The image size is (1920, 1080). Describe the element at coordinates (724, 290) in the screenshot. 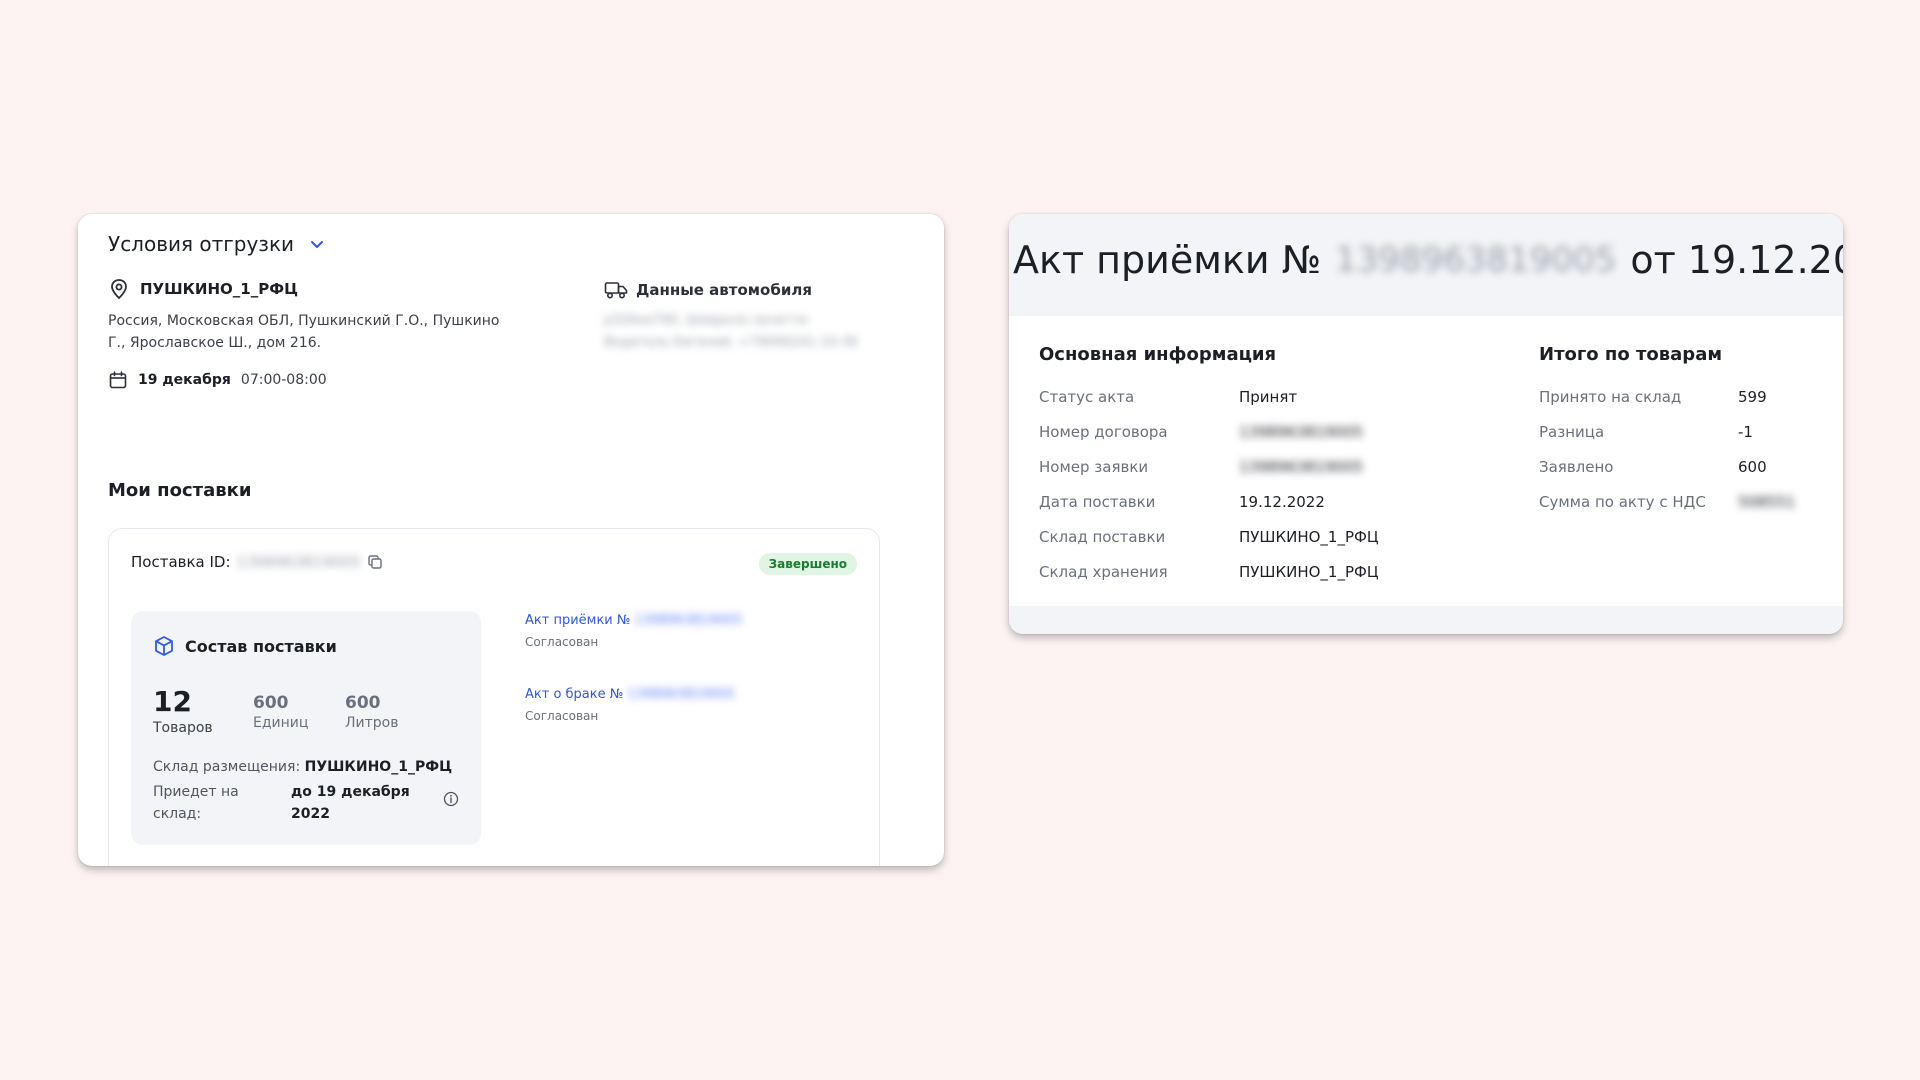

I see `vehicle-title: Данные автомобиля` at that location.